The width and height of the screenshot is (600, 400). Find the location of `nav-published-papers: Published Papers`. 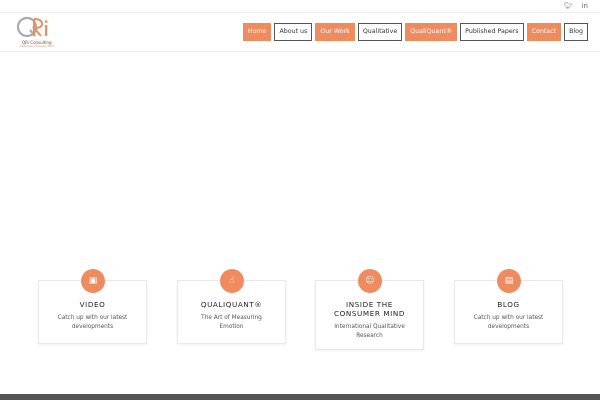

nav-published-papers: Published Papers is located at coordinates (492, 32).